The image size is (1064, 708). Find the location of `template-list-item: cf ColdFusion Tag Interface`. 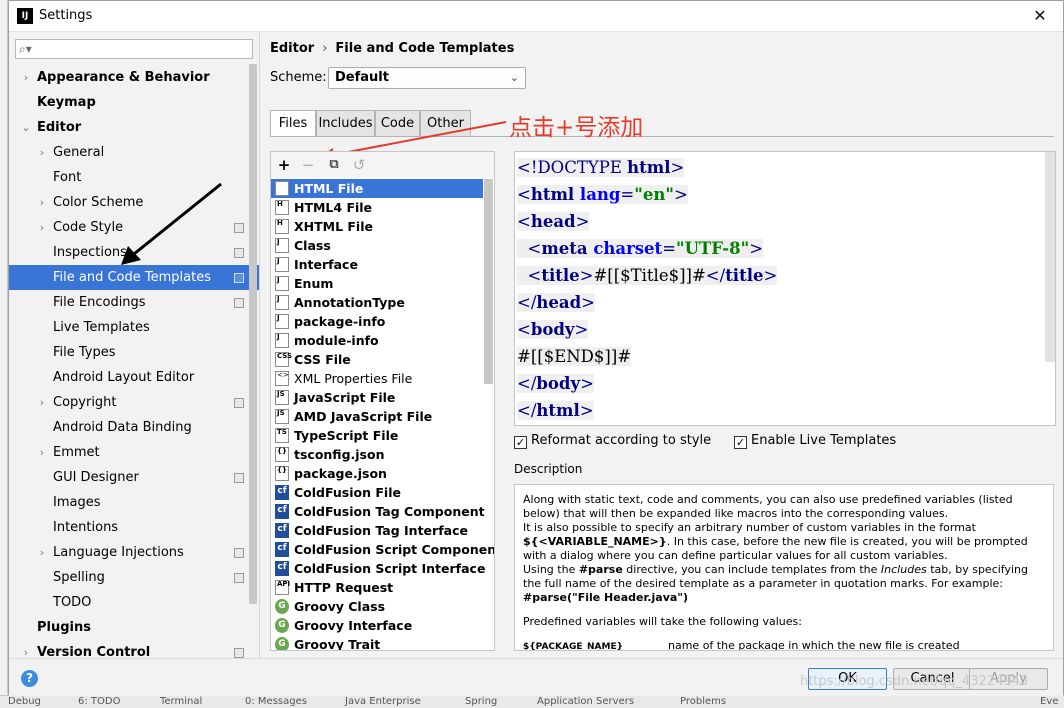

template-list-item: cf ColdFusion Tag Interface is located at coordinates (377, 530).